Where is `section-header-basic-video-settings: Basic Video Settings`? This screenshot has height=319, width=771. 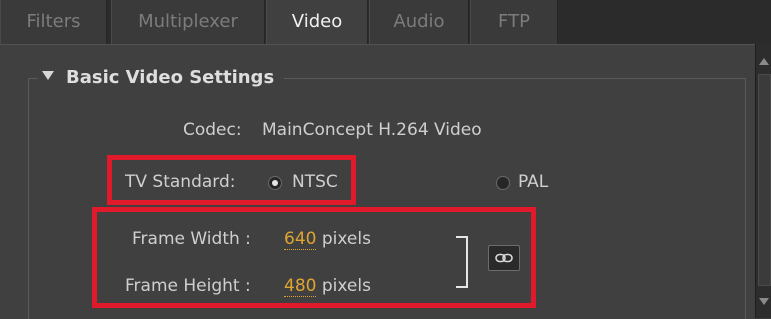
section-header-basic-video-settings: Basic Video Settings is located at coordinates (161, 78).